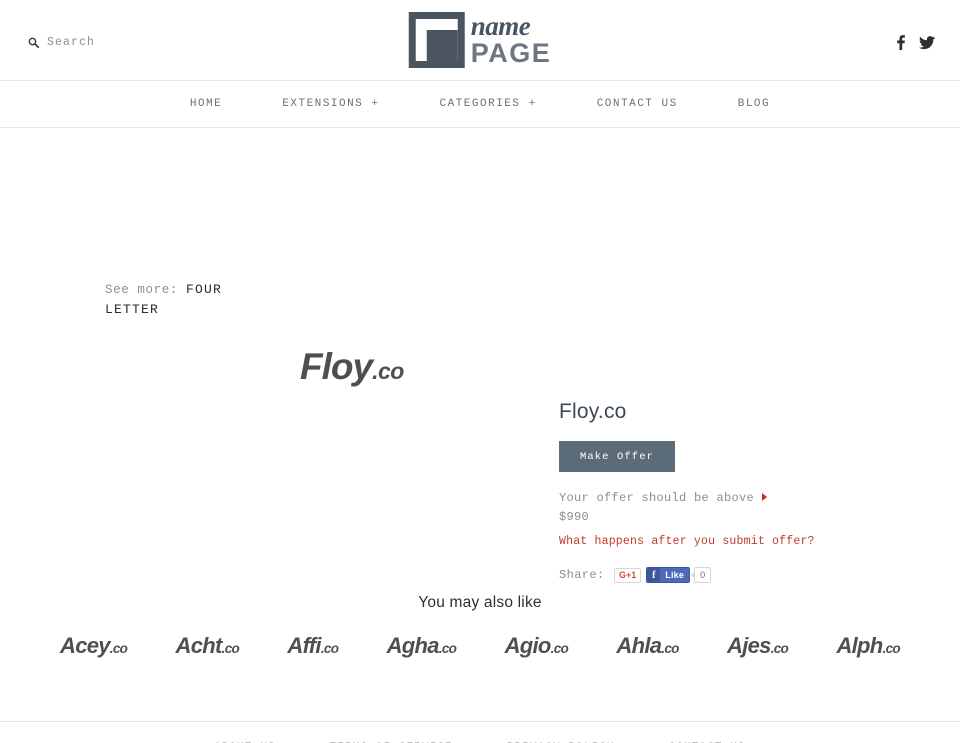 This screenshot has width=960, height=743. What do you see at coordinates (927, 45) in the screenshot?
I see `twitter-icon` at bounding box center [927, 45].